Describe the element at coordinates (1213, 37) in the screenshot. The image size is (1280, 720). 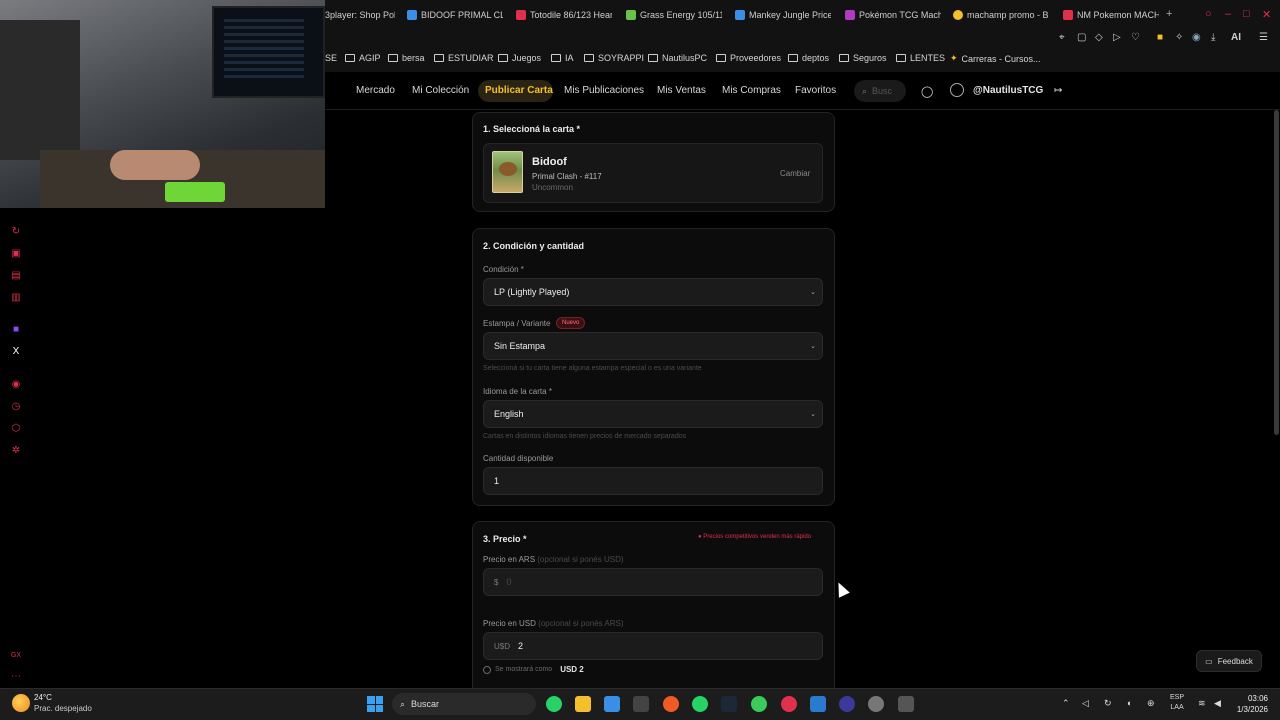
I see `download-icon: ⤓` at that location.